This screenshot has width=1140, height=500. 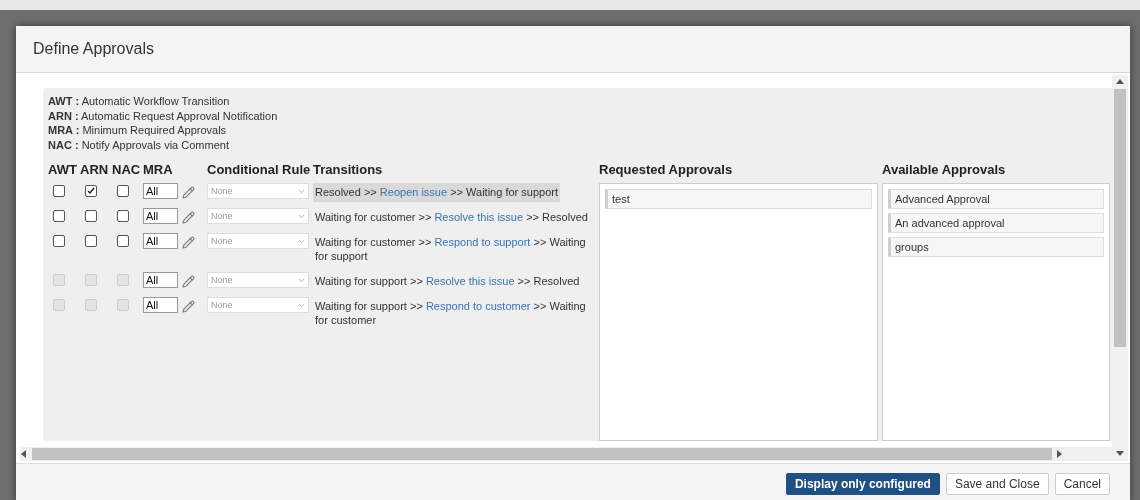 I want to click on transition-text: Waiting for customer >> Respond to support >> Waiting for support, so click(x=455, y=249).